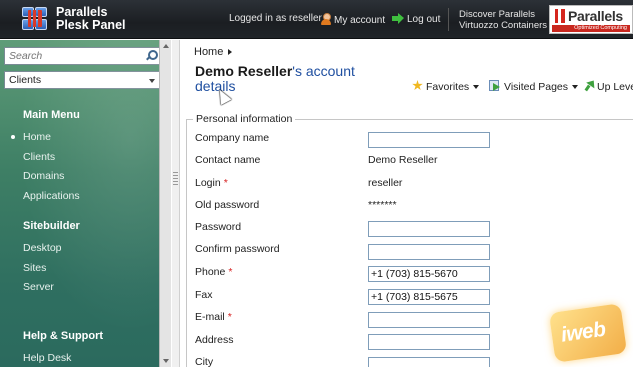 This screenshot has height=367, width=633. Describe the element at coordinates (166, 46) in the screenshot. I see `scroll-up-icon` at that location.